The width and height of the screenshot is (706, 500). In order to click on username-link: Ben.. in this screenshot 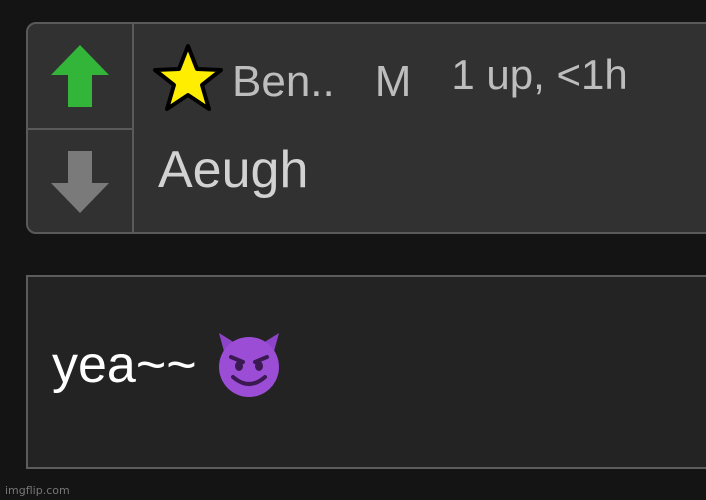, I will do `click(283, 82)`.